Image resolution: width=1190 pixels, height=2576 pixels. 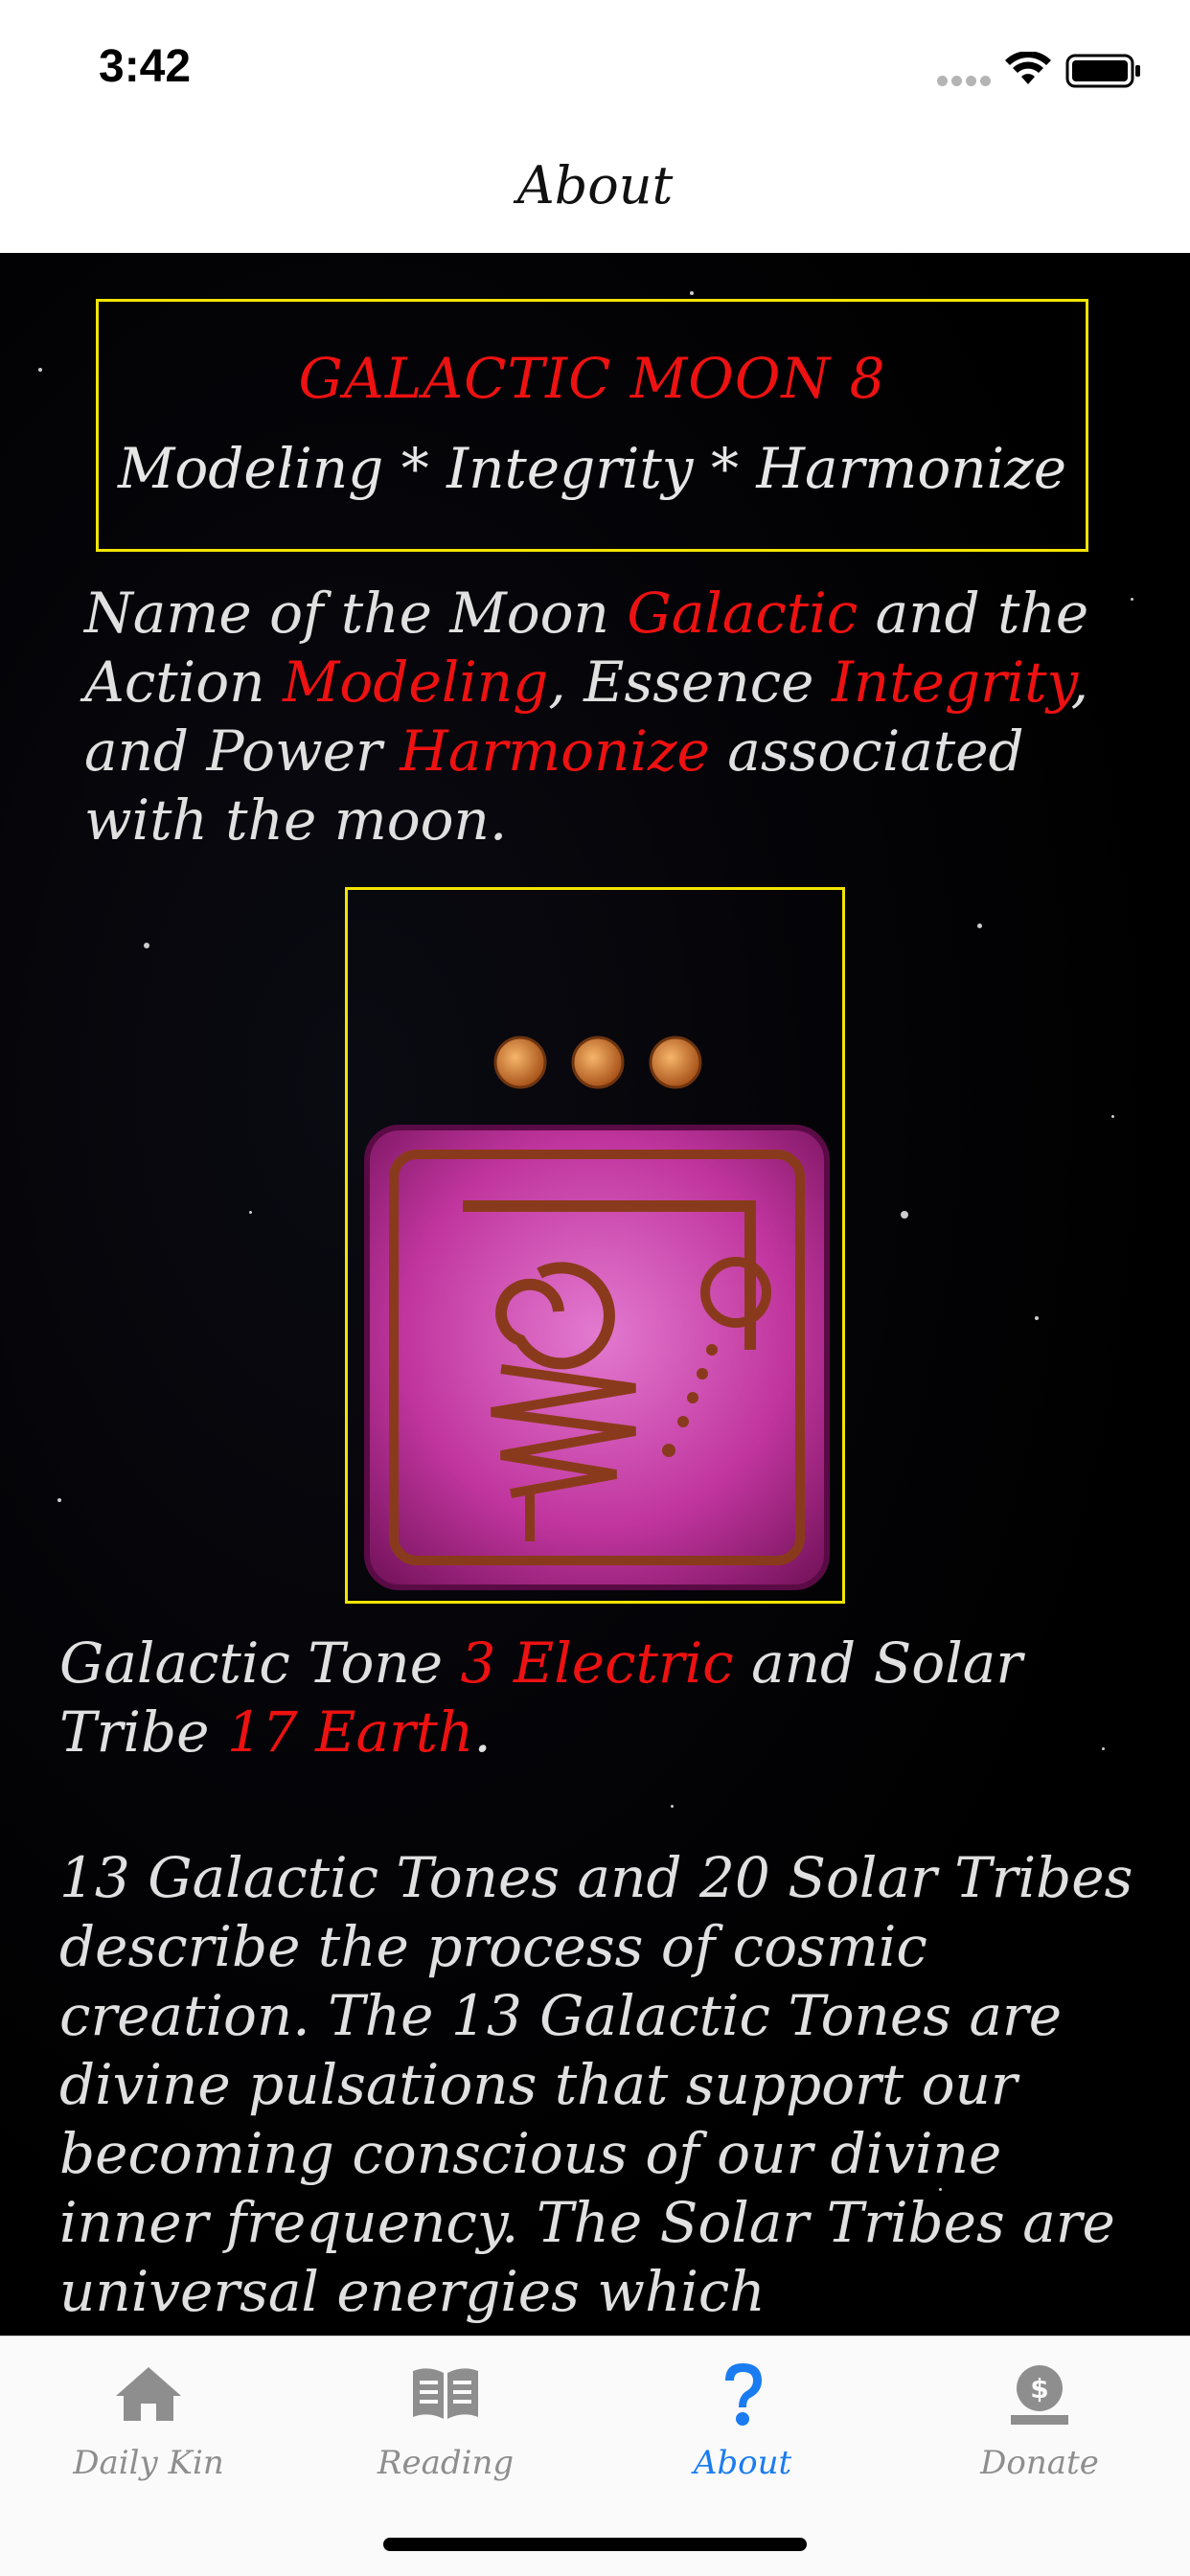 I want to click on cellular-signal-icon, so click(x=966, y=81).